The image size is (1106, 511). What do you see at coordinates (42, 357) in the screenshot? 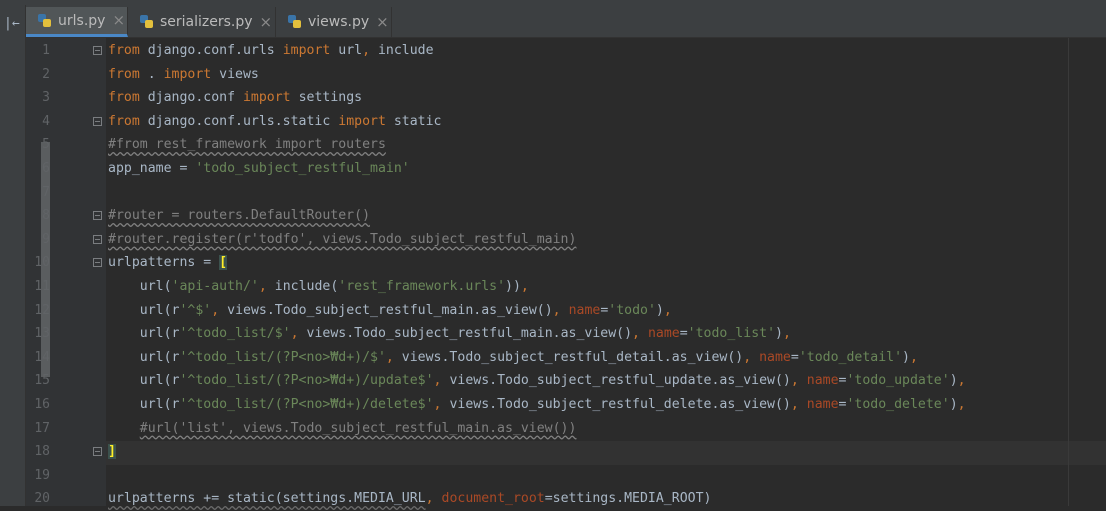
I see `line-number: 14` at bounding box center [42, 357].